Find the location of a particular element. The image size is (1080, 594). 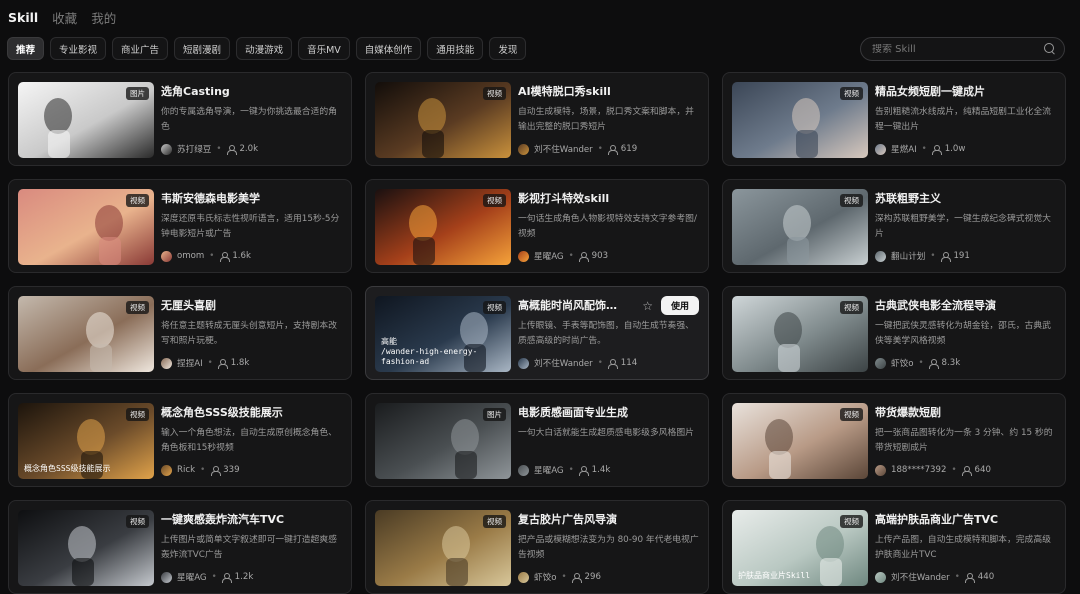

use-button: 使用 is located at coordinates (679, 305).